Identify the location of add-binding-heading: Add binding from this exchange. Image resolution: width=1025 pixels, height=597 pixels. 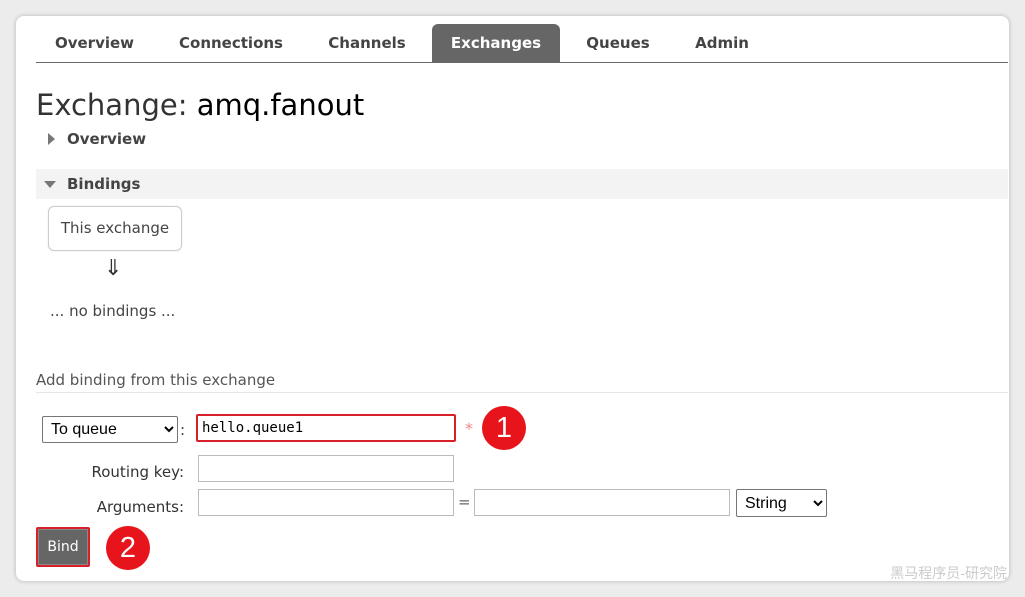
(522, 382).